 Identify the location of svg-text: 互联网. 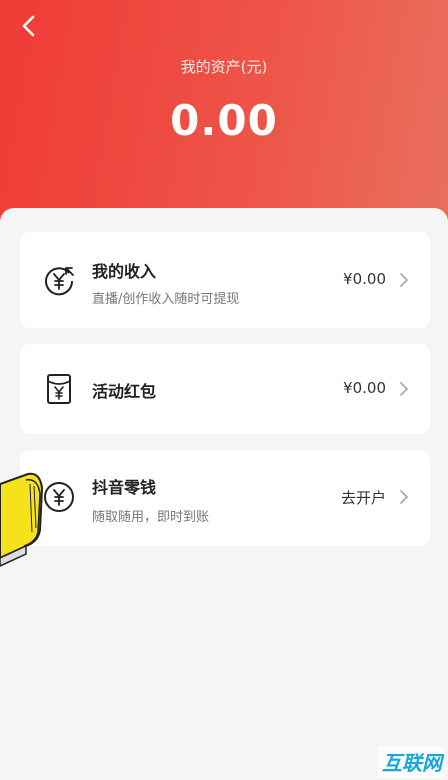
(413, 763).